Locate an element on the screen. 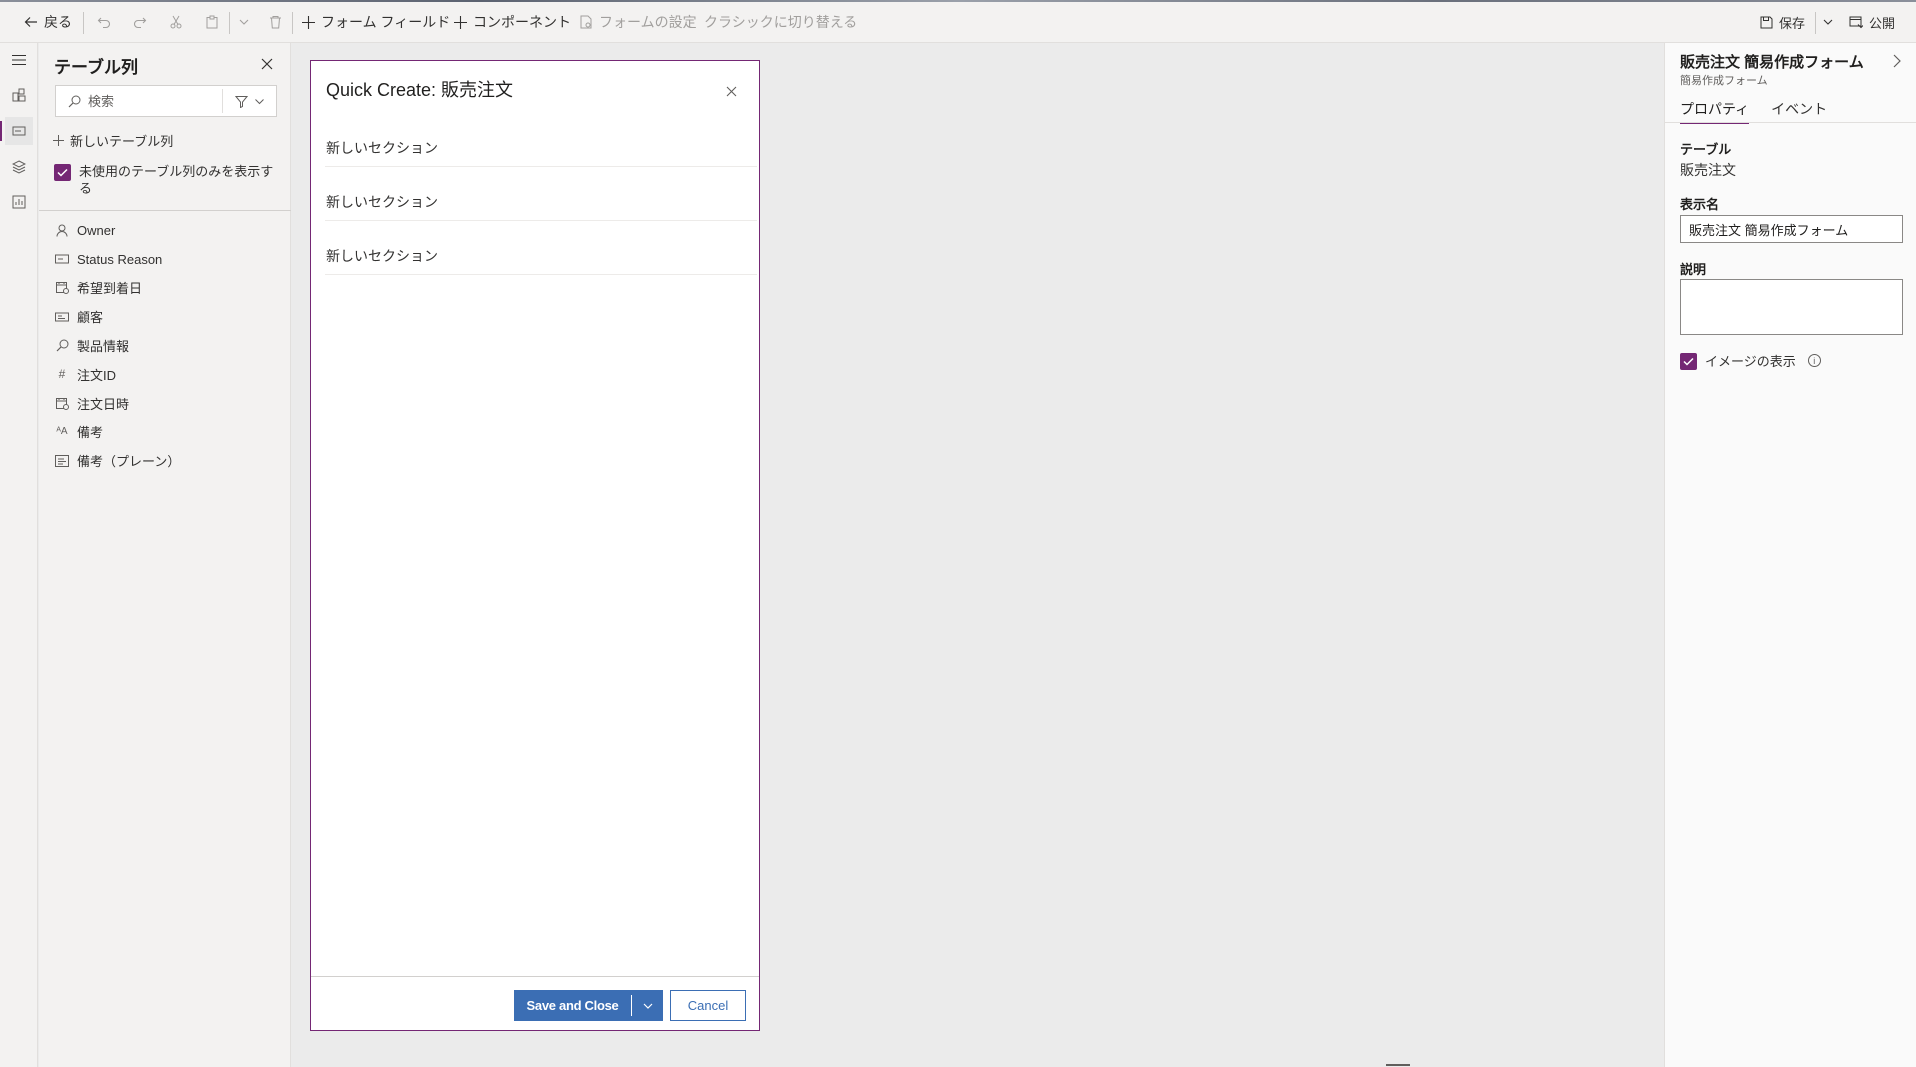  field-label: 備考 is located at coordinates (90, 433).